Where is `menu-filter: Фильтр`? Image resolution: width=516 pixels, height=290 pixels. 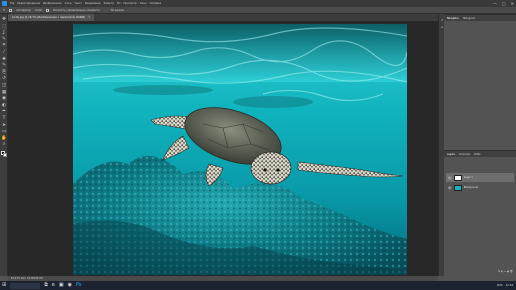 menu-filter: Фильтр is located at coordinates (109, 3).